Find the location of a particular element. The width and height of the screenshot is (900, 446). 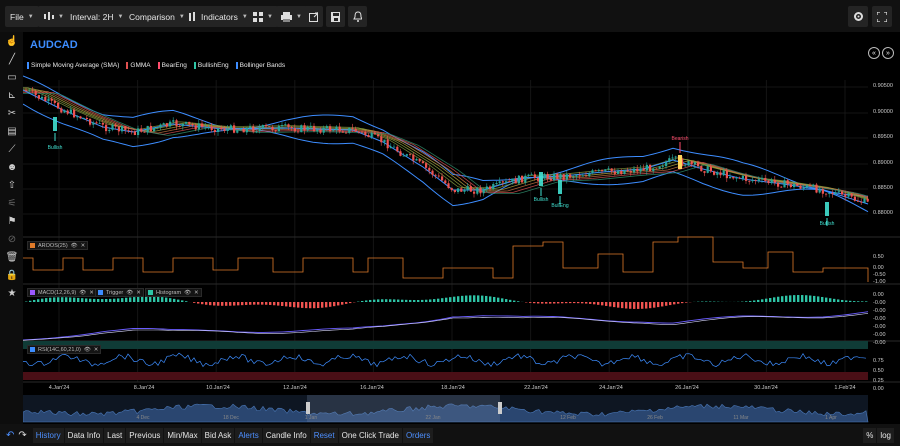

minmax-button: Min/Max is located at coordinates (182, 435).